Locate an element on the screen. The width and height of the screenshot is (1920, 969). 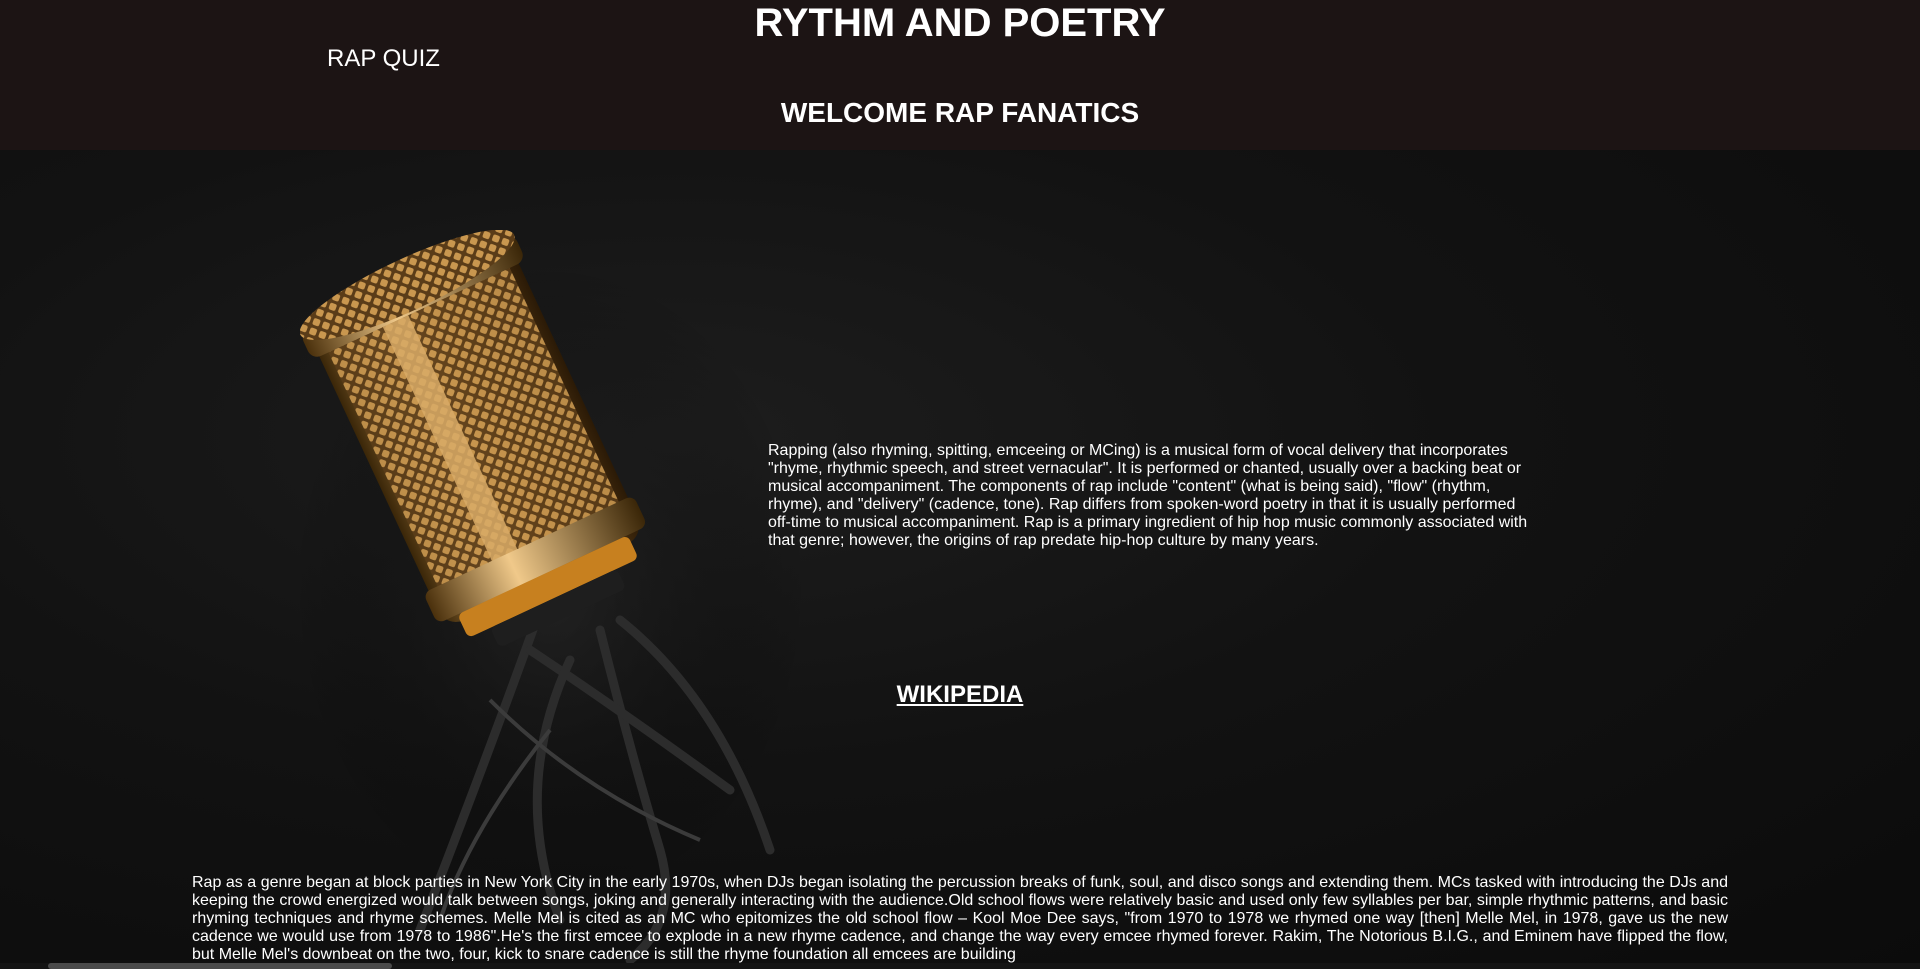
scrollbar-thumb is located at coordinates (220, 966).